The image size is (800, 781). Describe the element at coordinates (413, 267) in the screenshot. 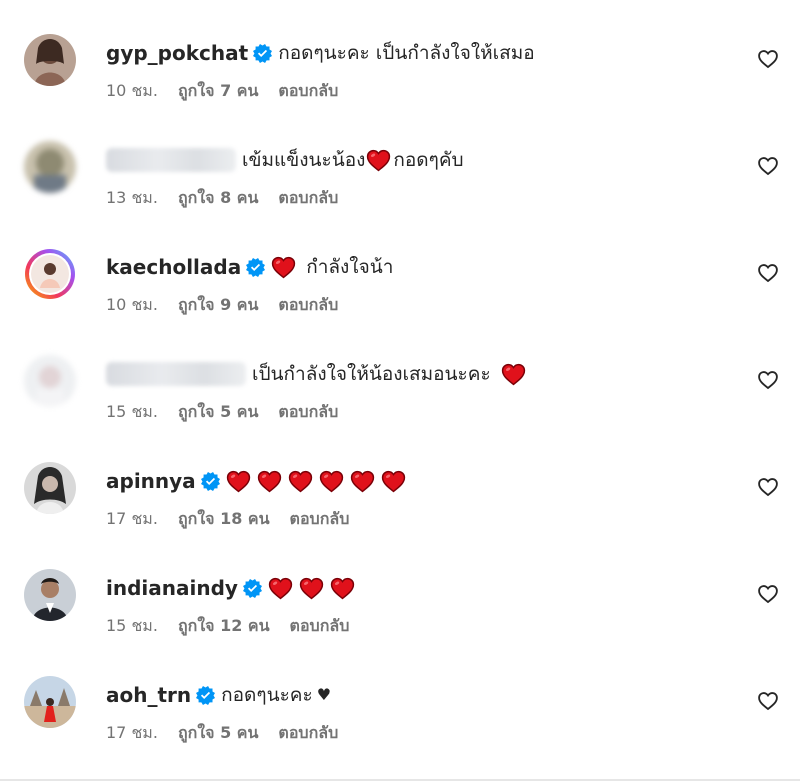

I see `comment-body: kaechollada กำลังใจน้า` at that location.